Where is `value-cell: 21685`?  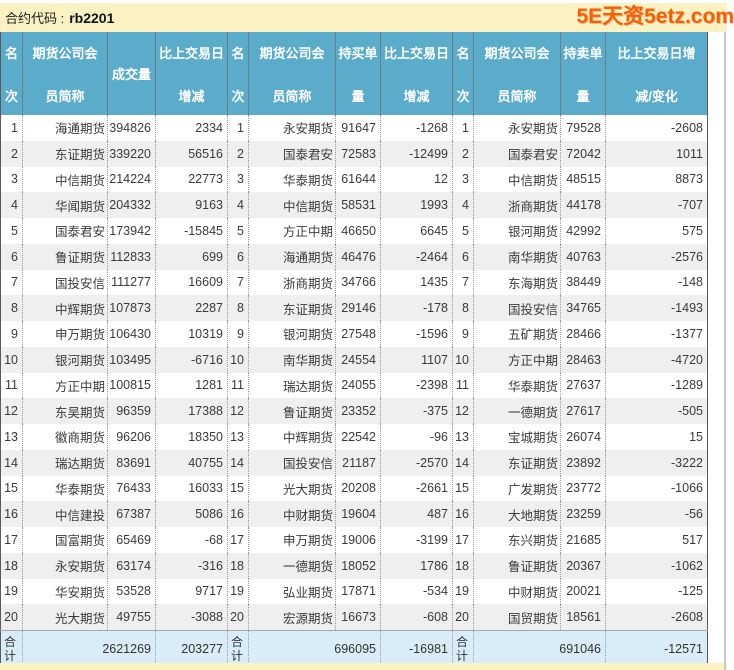
value-cell: 21685 is located at coordinates (583, 540).